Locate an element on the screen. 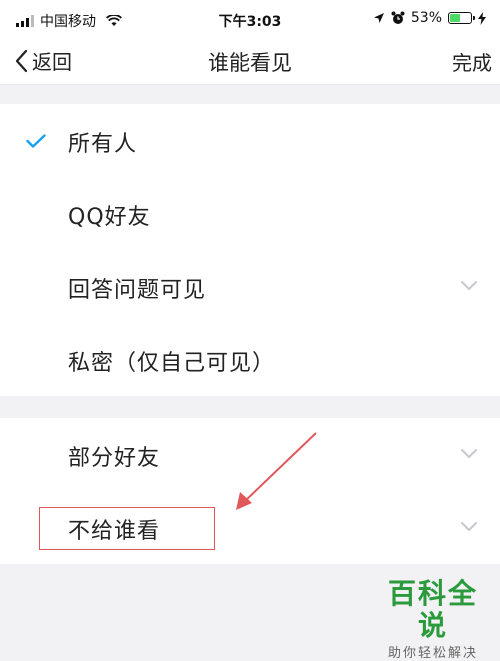  option-private: 私密（仅自己可见） is located at coordinates (250, 359).